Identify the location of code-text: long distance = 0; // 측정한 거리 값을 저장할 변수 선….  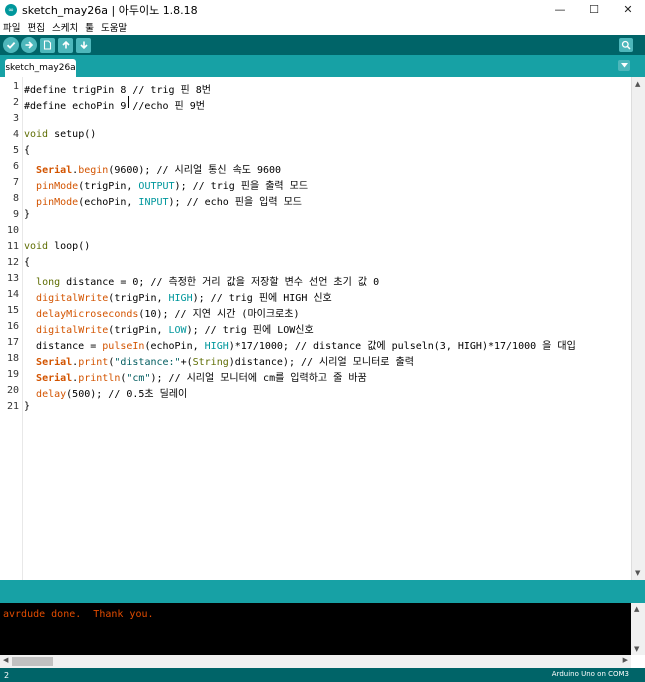
(208, 282).